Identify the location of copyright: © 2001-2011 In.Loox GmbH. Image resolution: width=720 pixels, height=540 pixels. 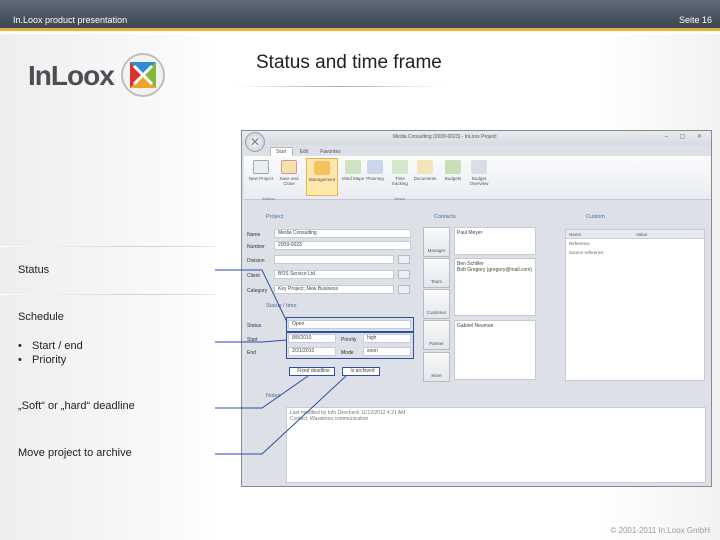
(660, 530).